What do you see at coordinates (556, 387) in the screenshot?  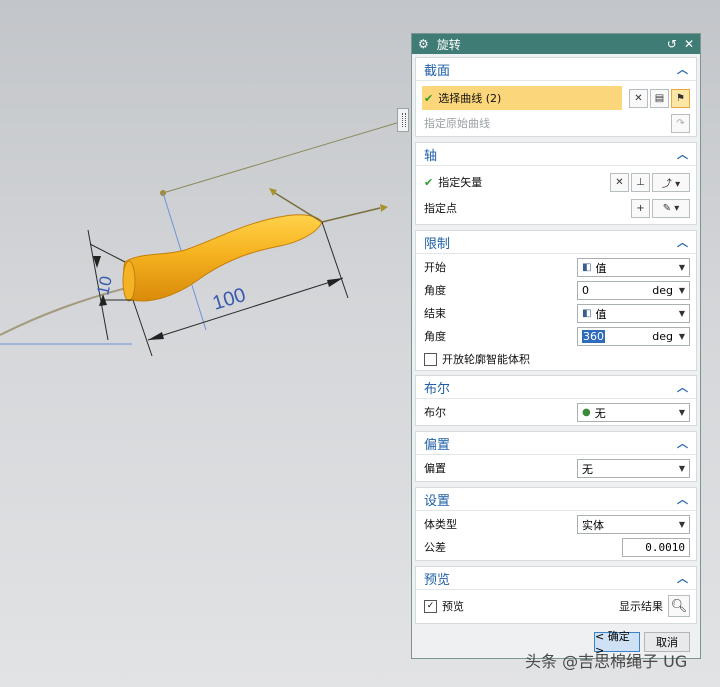 I see `boolean-header: 布尔 ︿` at bounding box center [556, 387].